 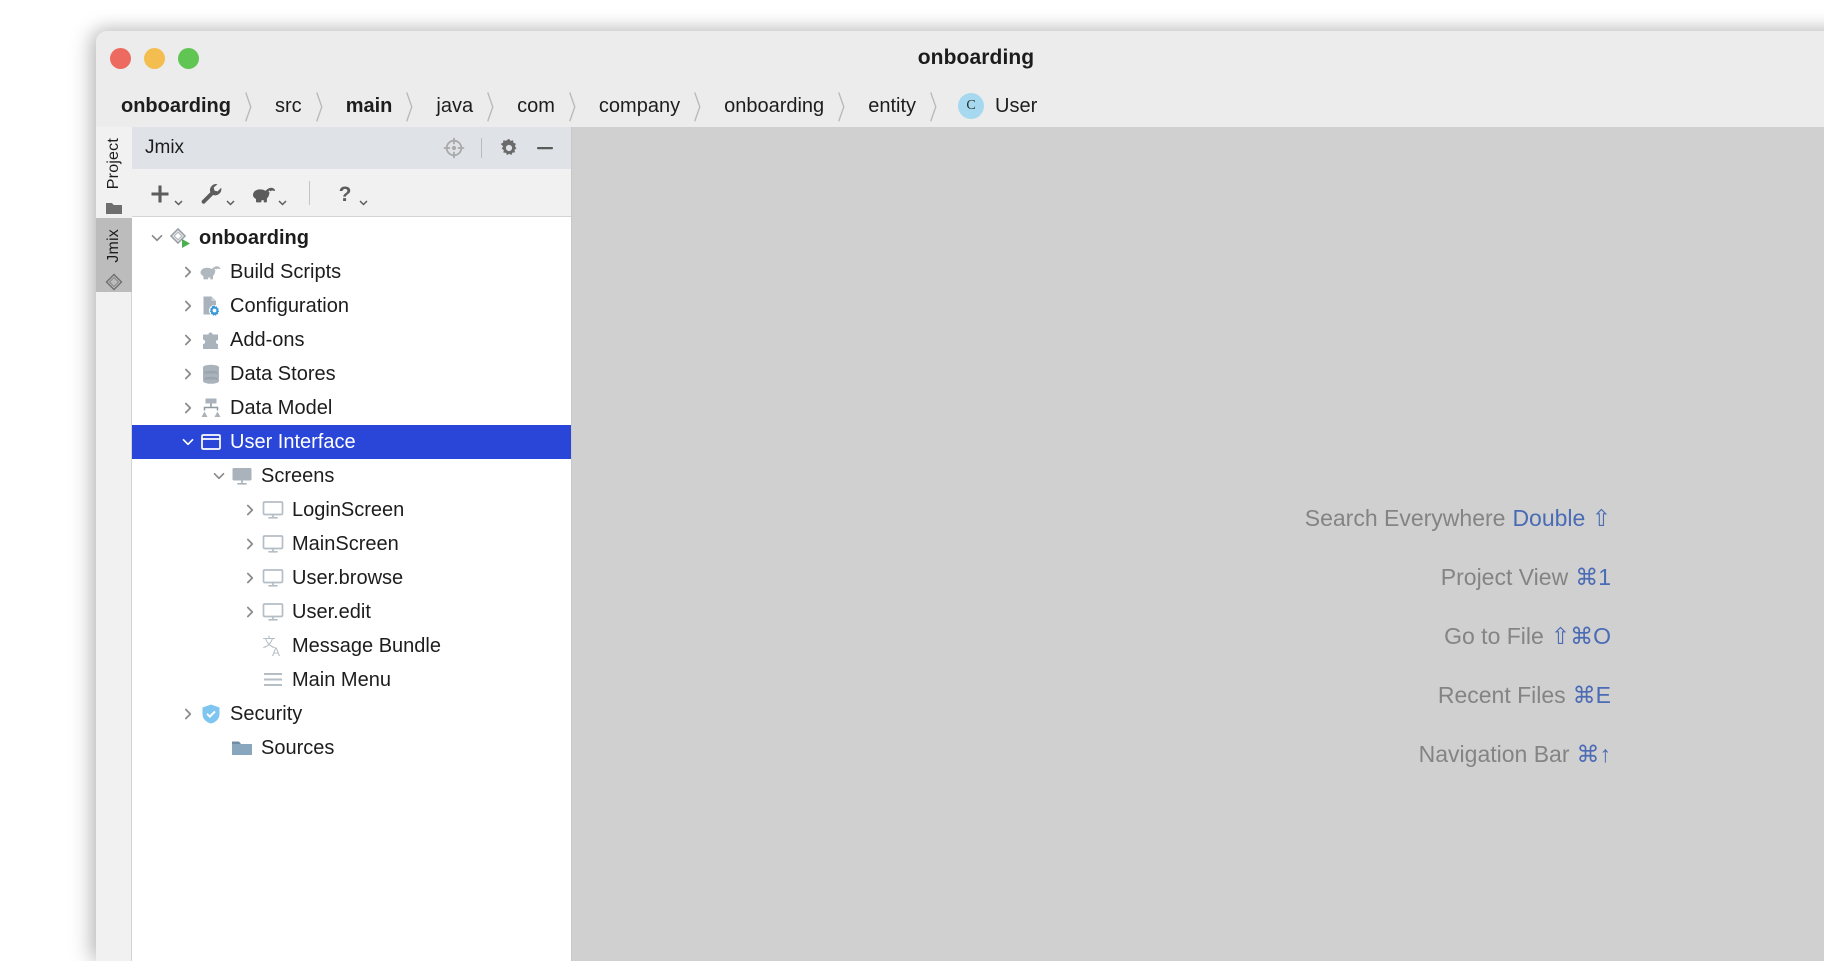 What do you see at coordinates (293, 441) in the screenshot?
I see `tree-node-label: User Interface` at bounding box center [293, 441].